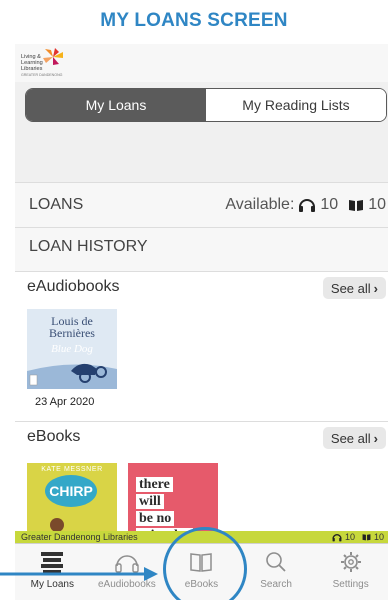  Describe the element at coordinates (276, 562) in the screenshot. I see `search-icon` at that location.